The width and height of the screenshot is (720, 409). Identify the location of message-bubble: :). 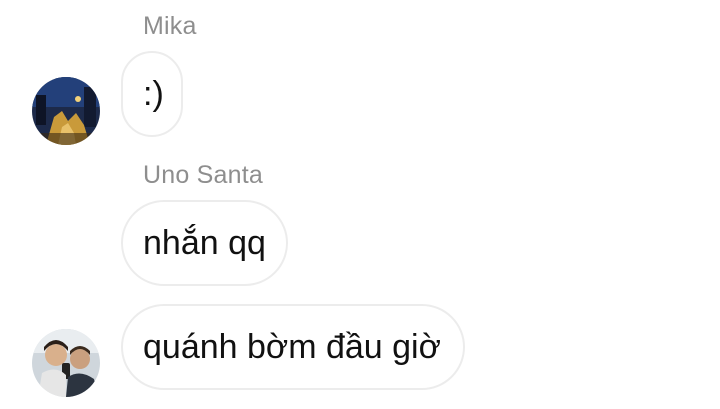
(152, 94).